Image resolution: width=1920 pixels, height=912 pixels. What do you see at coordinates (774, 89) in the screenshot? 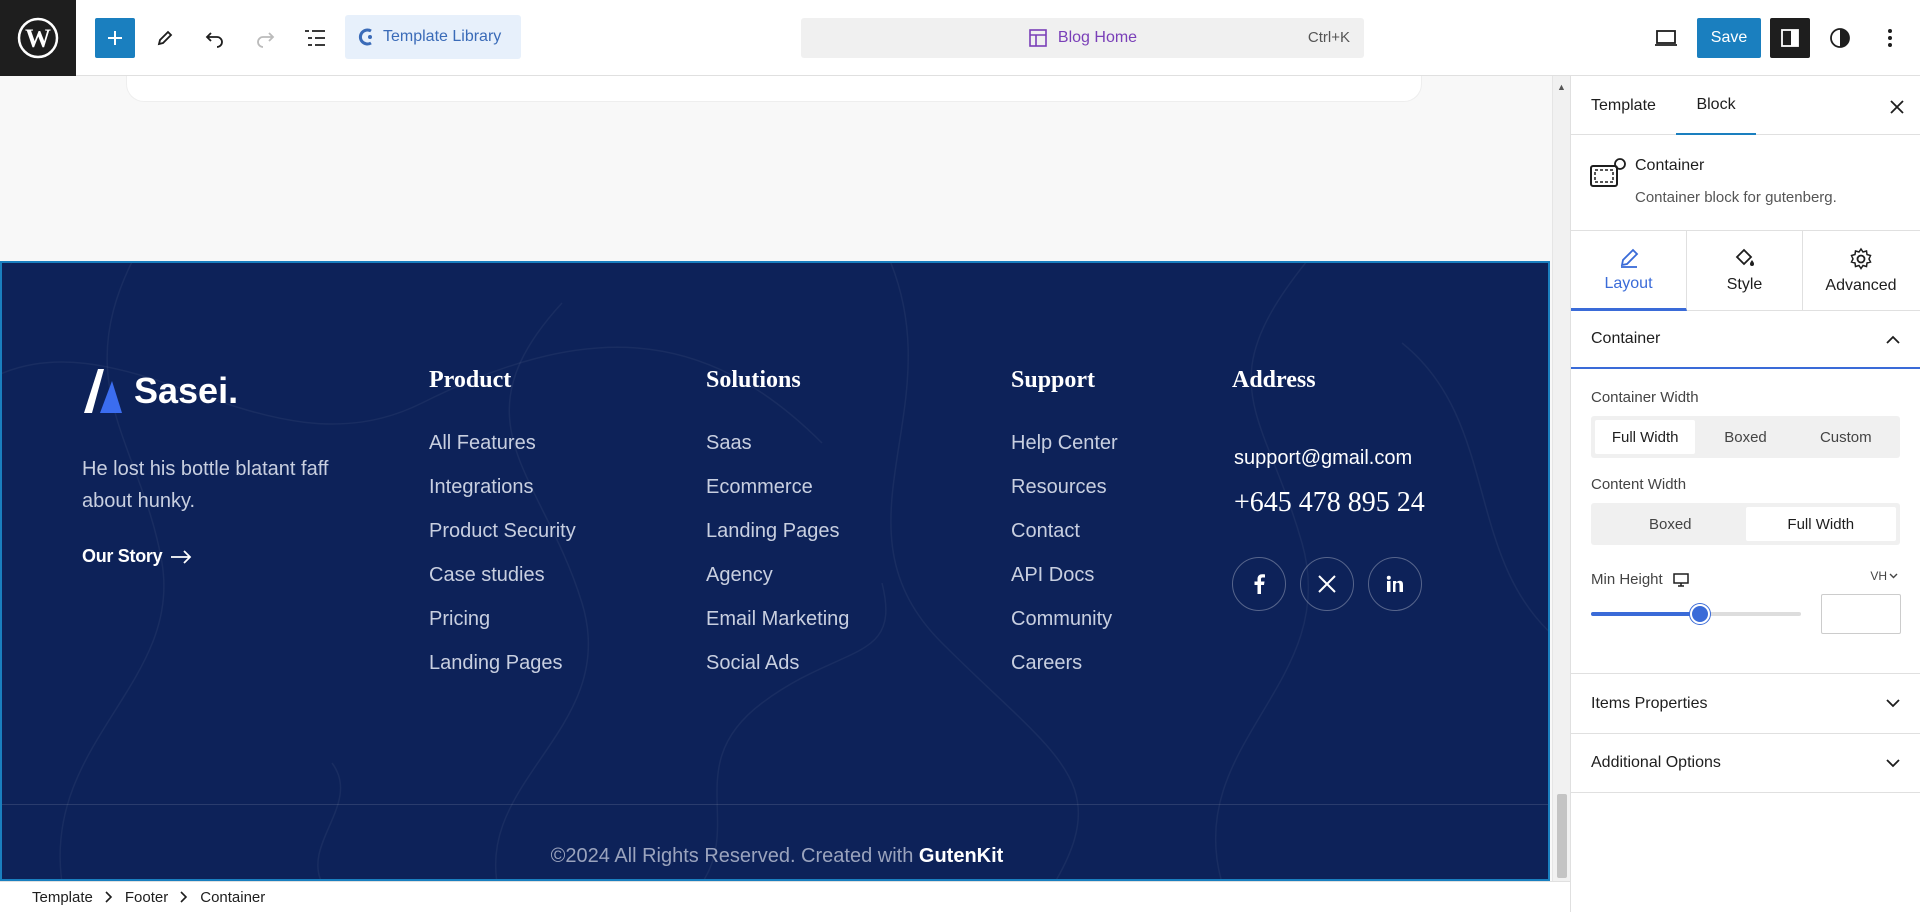
I see `previous-block-card` at bounding box center [774, 89].